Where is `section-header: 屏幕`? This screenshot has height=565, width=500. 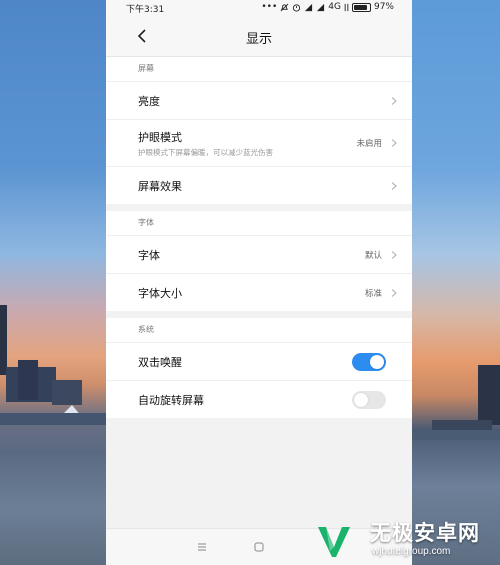
section-header: 屏幕 is located at coordinates (259, 69).